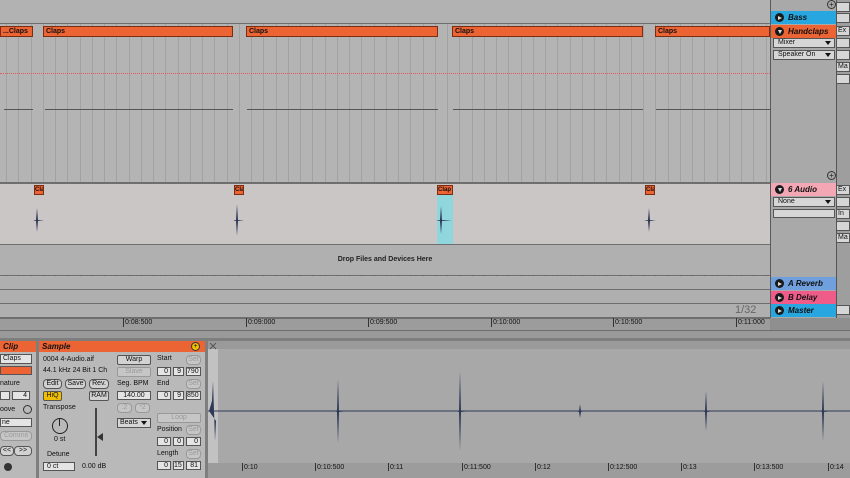 Image resolution: width=850 pixels, height=478 pixels. Describe the element at coordinates (133, 383) in the screenshot. I see `seg-bpm-label: Seg. BPM` at that location.